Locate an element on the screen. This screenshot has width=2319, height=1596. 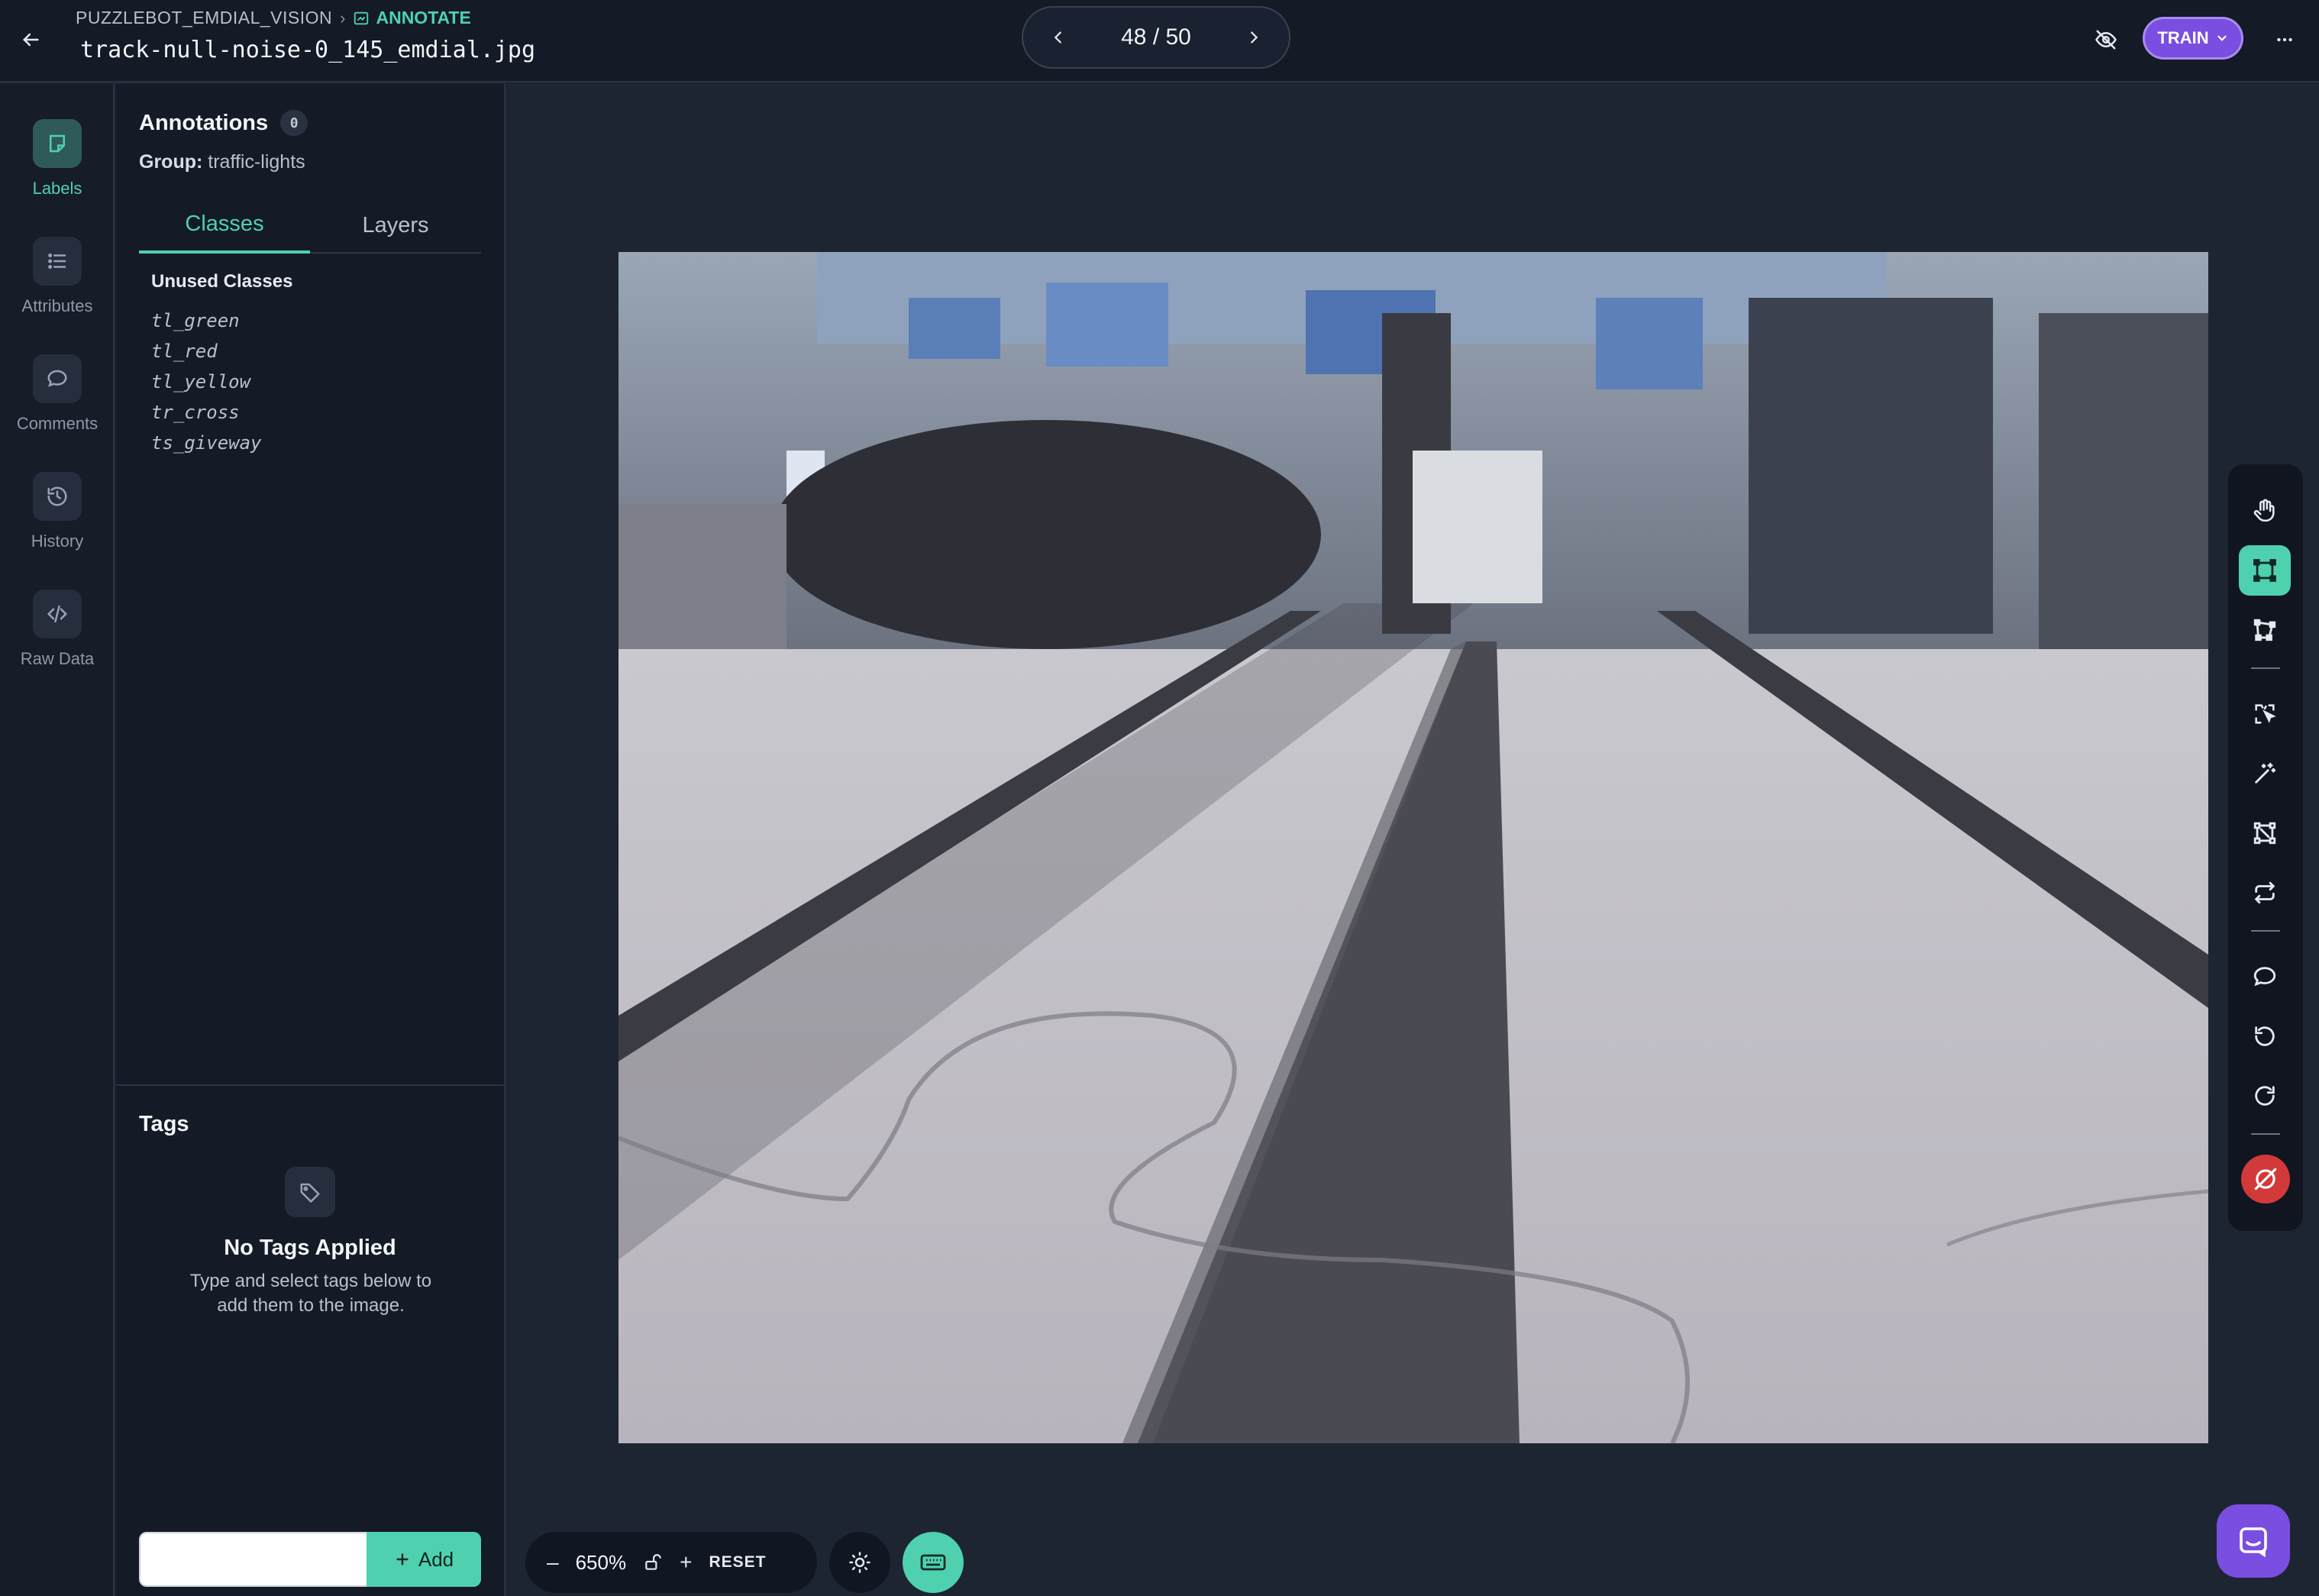
breadcrumb-annotate: ANNOTATE is located at coordinates (412, 18).